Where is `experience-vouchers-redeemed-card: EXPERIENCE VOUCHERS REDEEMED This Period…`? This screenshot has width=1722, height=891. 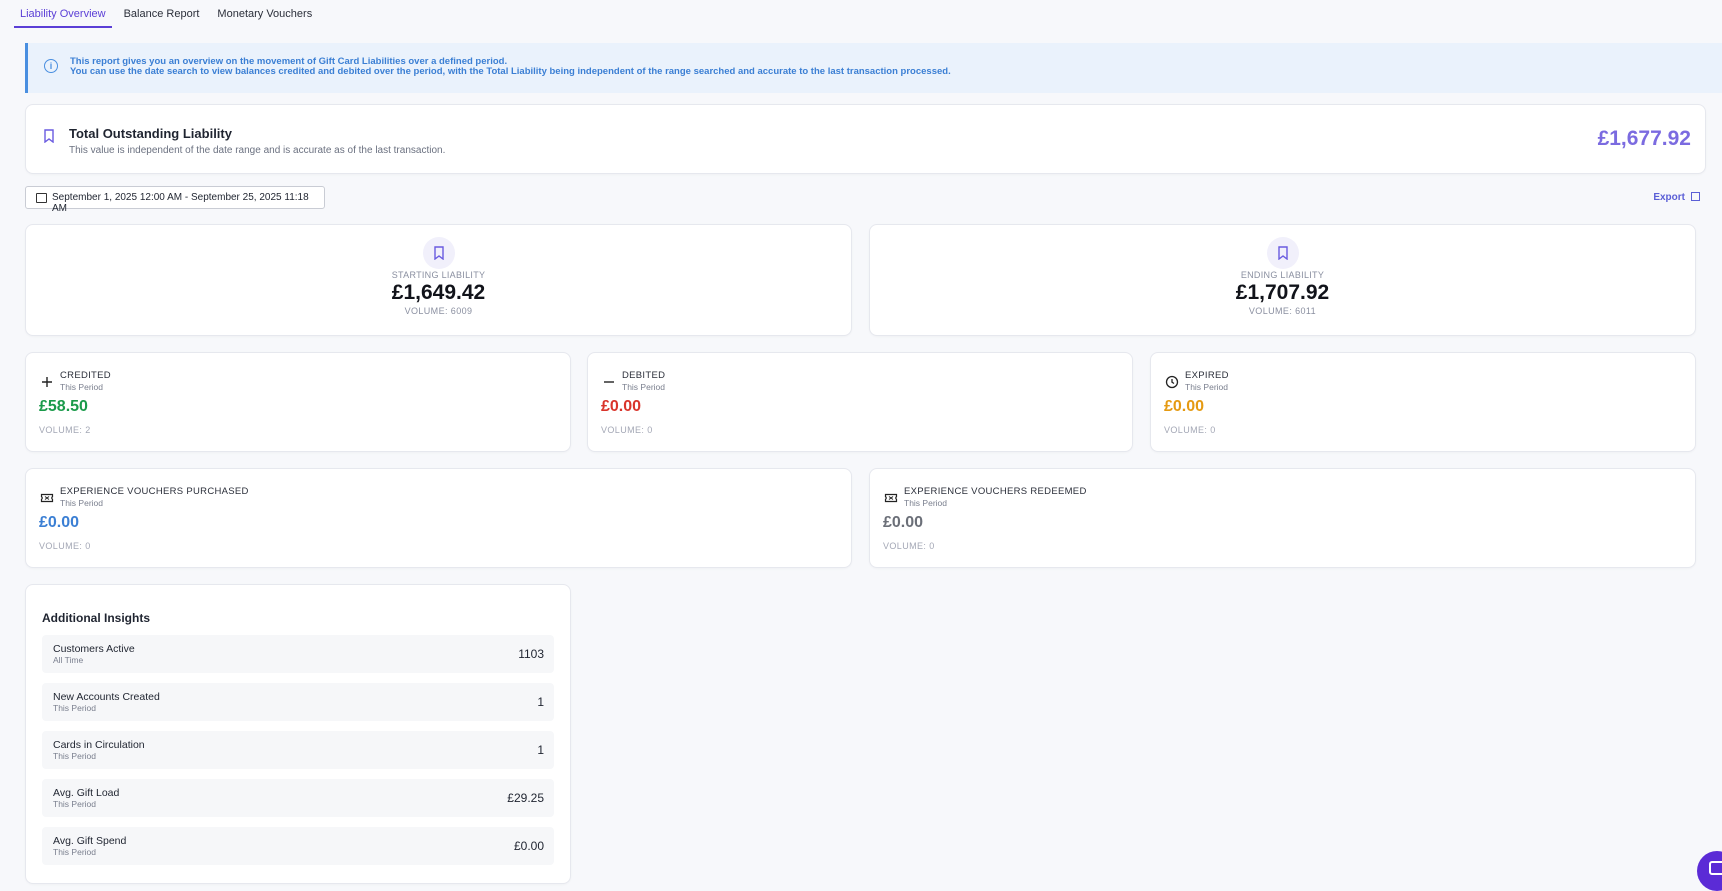
experience-vouchers-redeemed-card: EXPERIENCE VOUCHERS REDEEMED This Period… is located at coordinates (1282, 518).